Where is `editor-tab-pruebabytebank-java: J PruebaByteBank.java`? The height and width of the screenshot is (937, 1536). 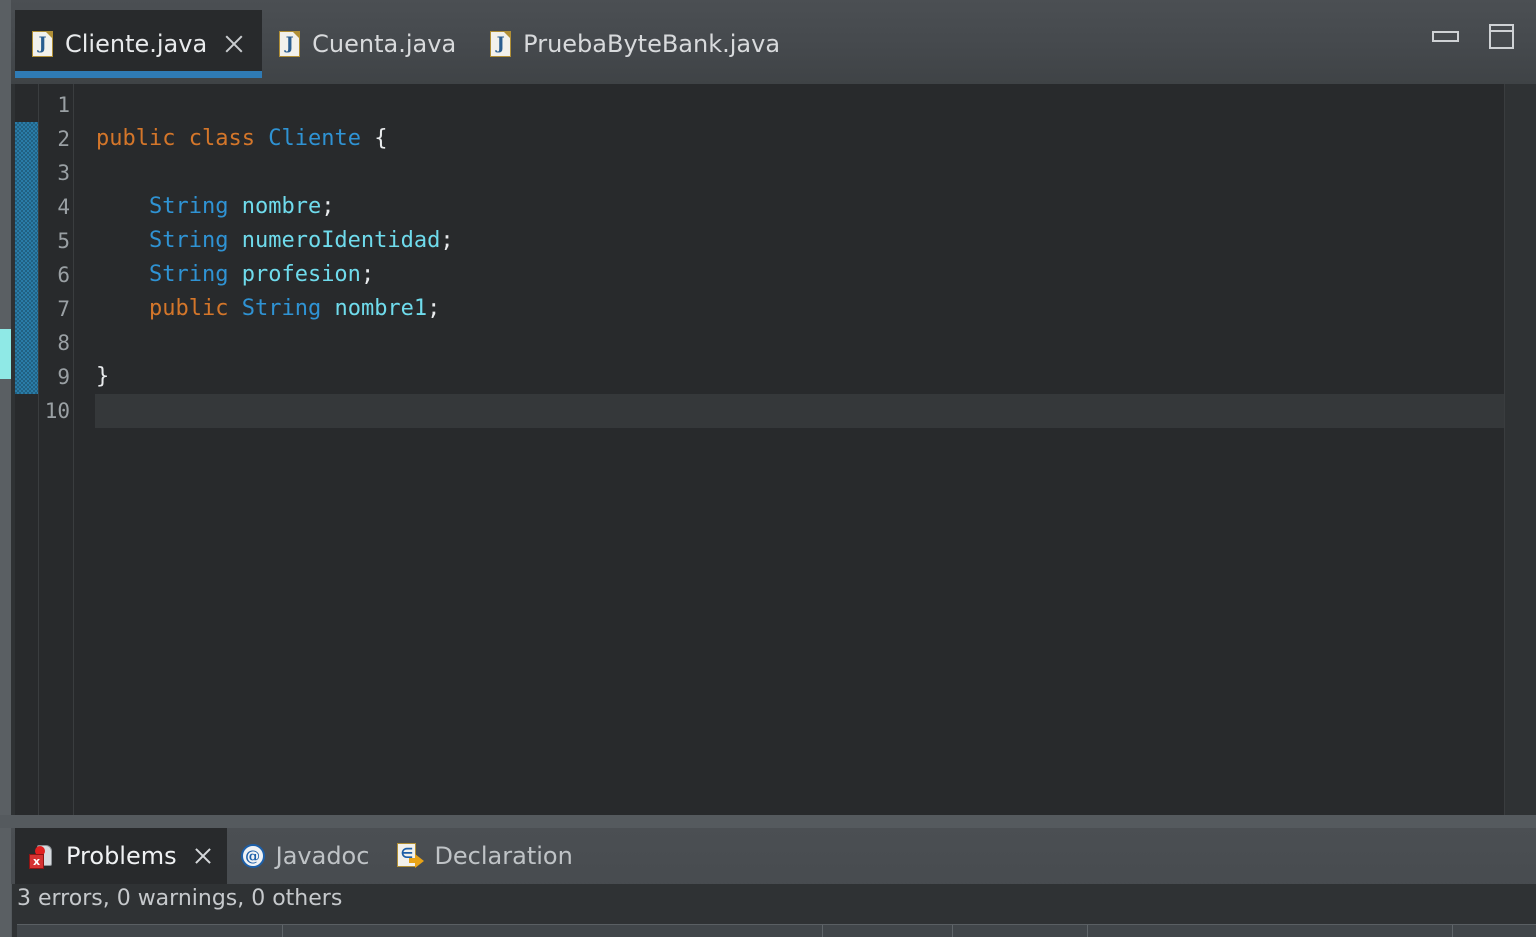
editor-tab-pruebabytebank-java: J PruebaByteBank.java is located at coordinates (635, 44).